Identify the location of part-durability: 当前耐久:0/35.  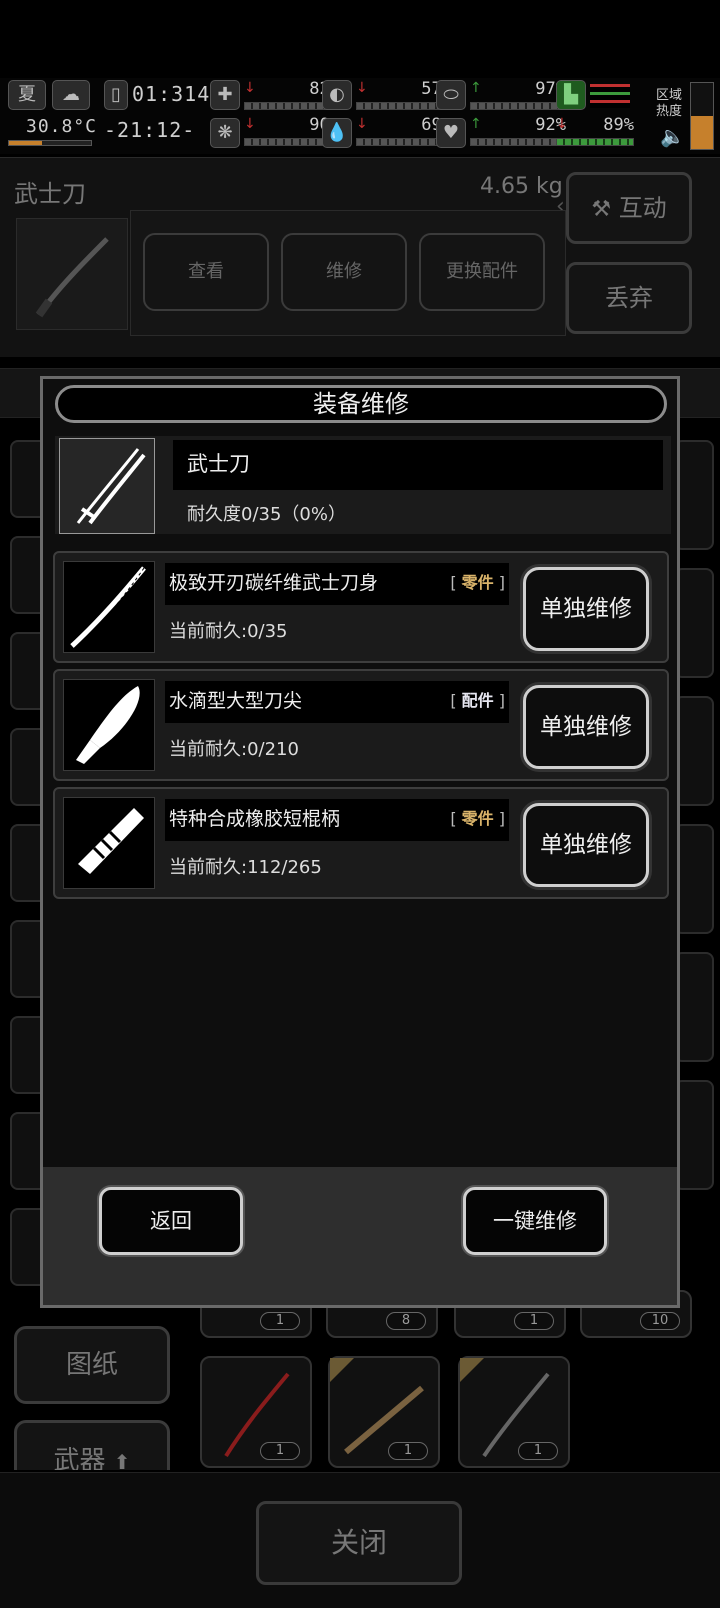
(228, 631).